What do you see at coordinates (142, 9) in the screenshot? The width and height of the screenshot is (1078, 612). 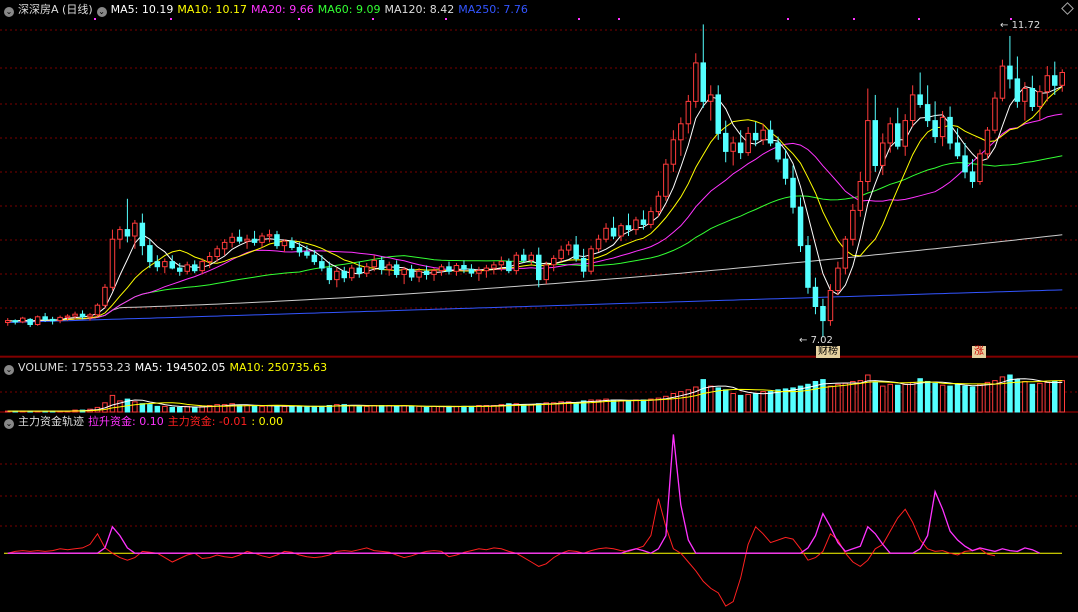 I see `legend-ma5: MA5: 10.19` at bounding box center [142, 9].